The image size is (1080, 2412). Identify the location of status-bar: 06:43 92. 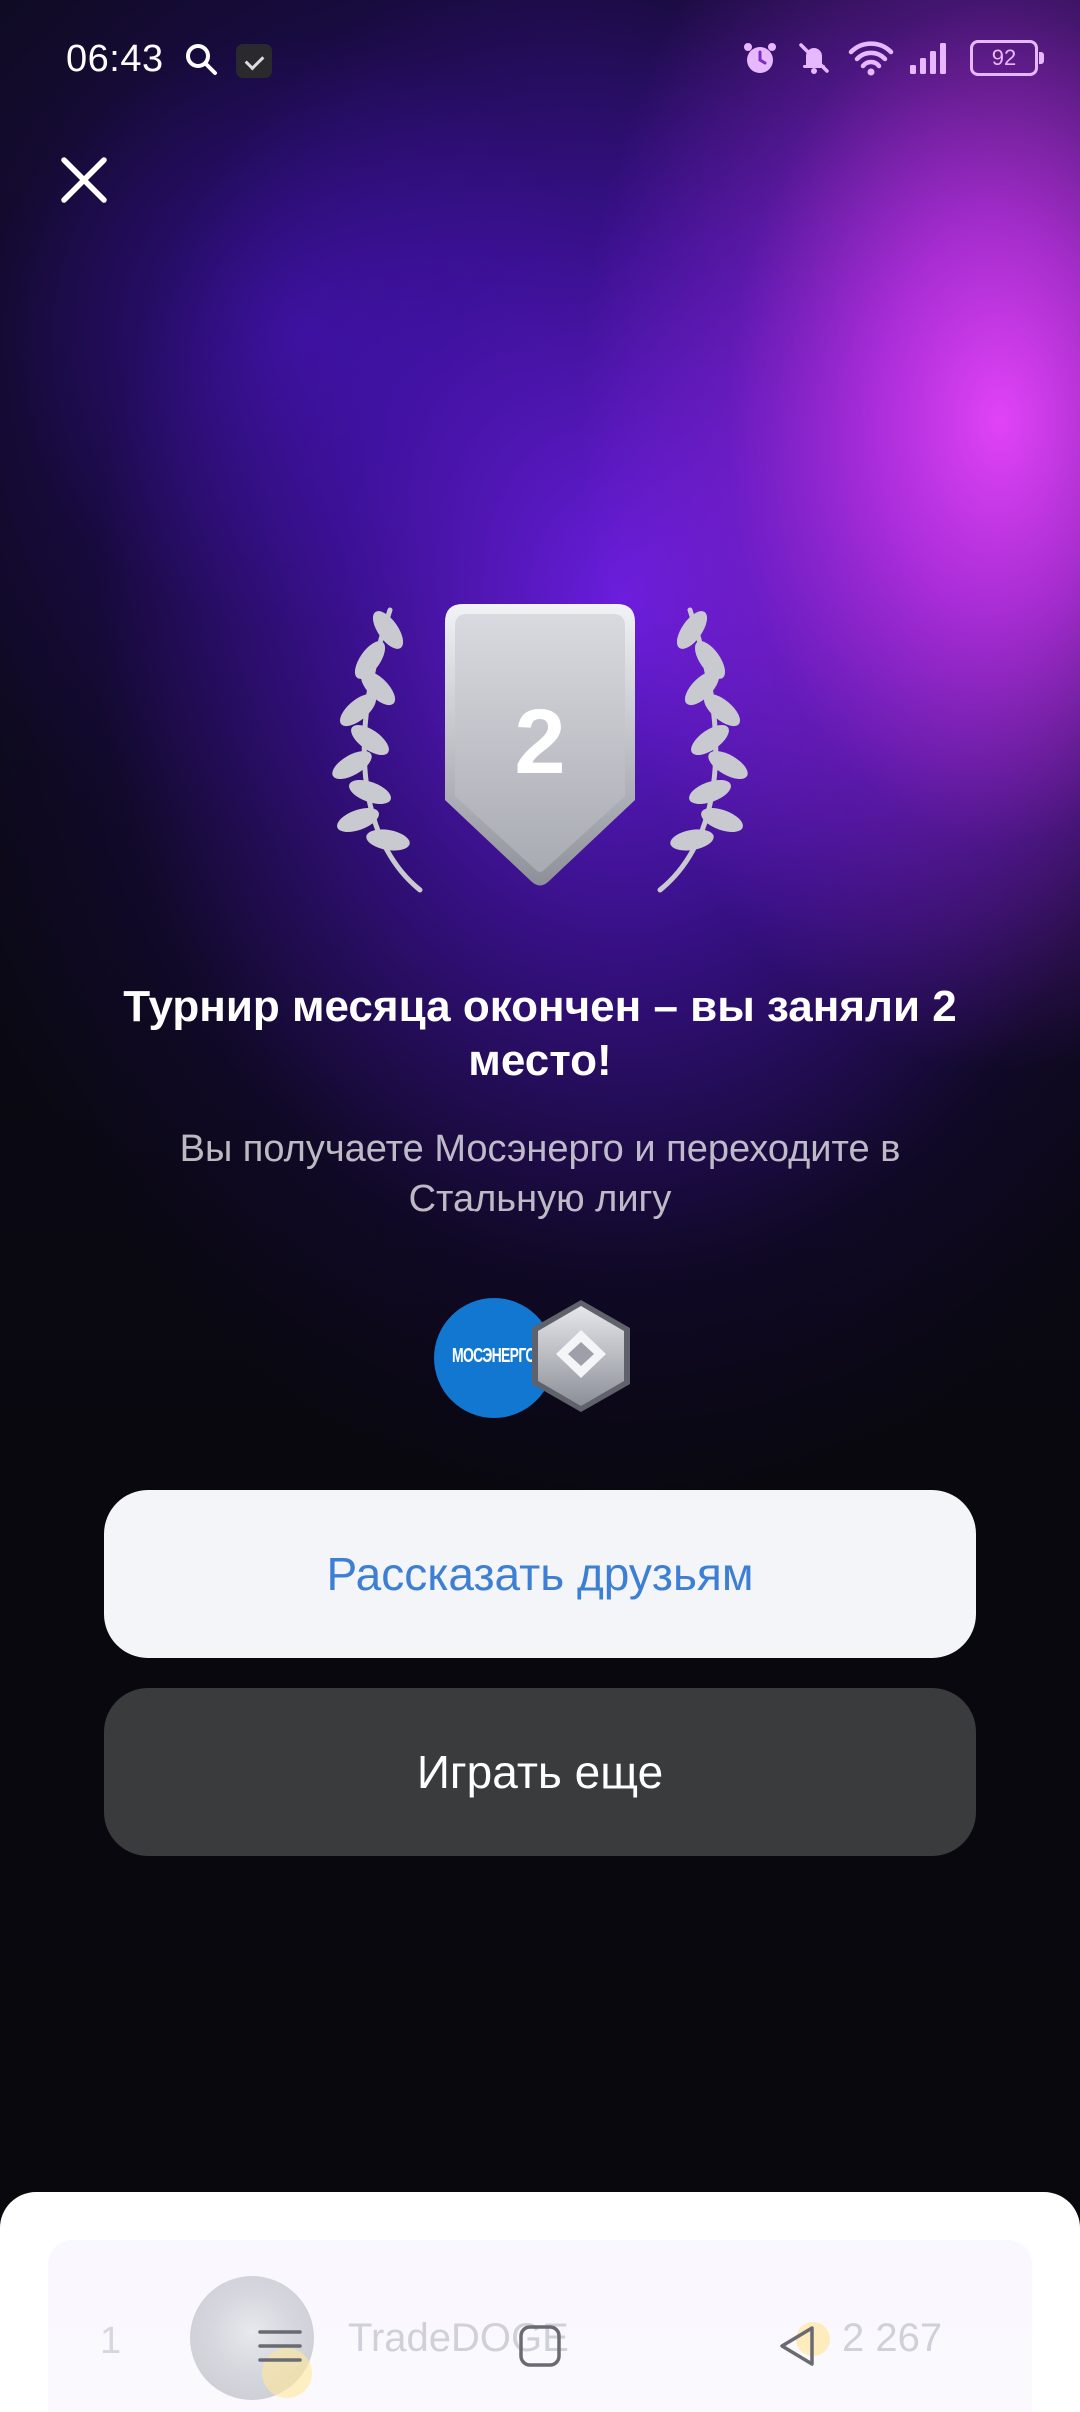
(540, 60).